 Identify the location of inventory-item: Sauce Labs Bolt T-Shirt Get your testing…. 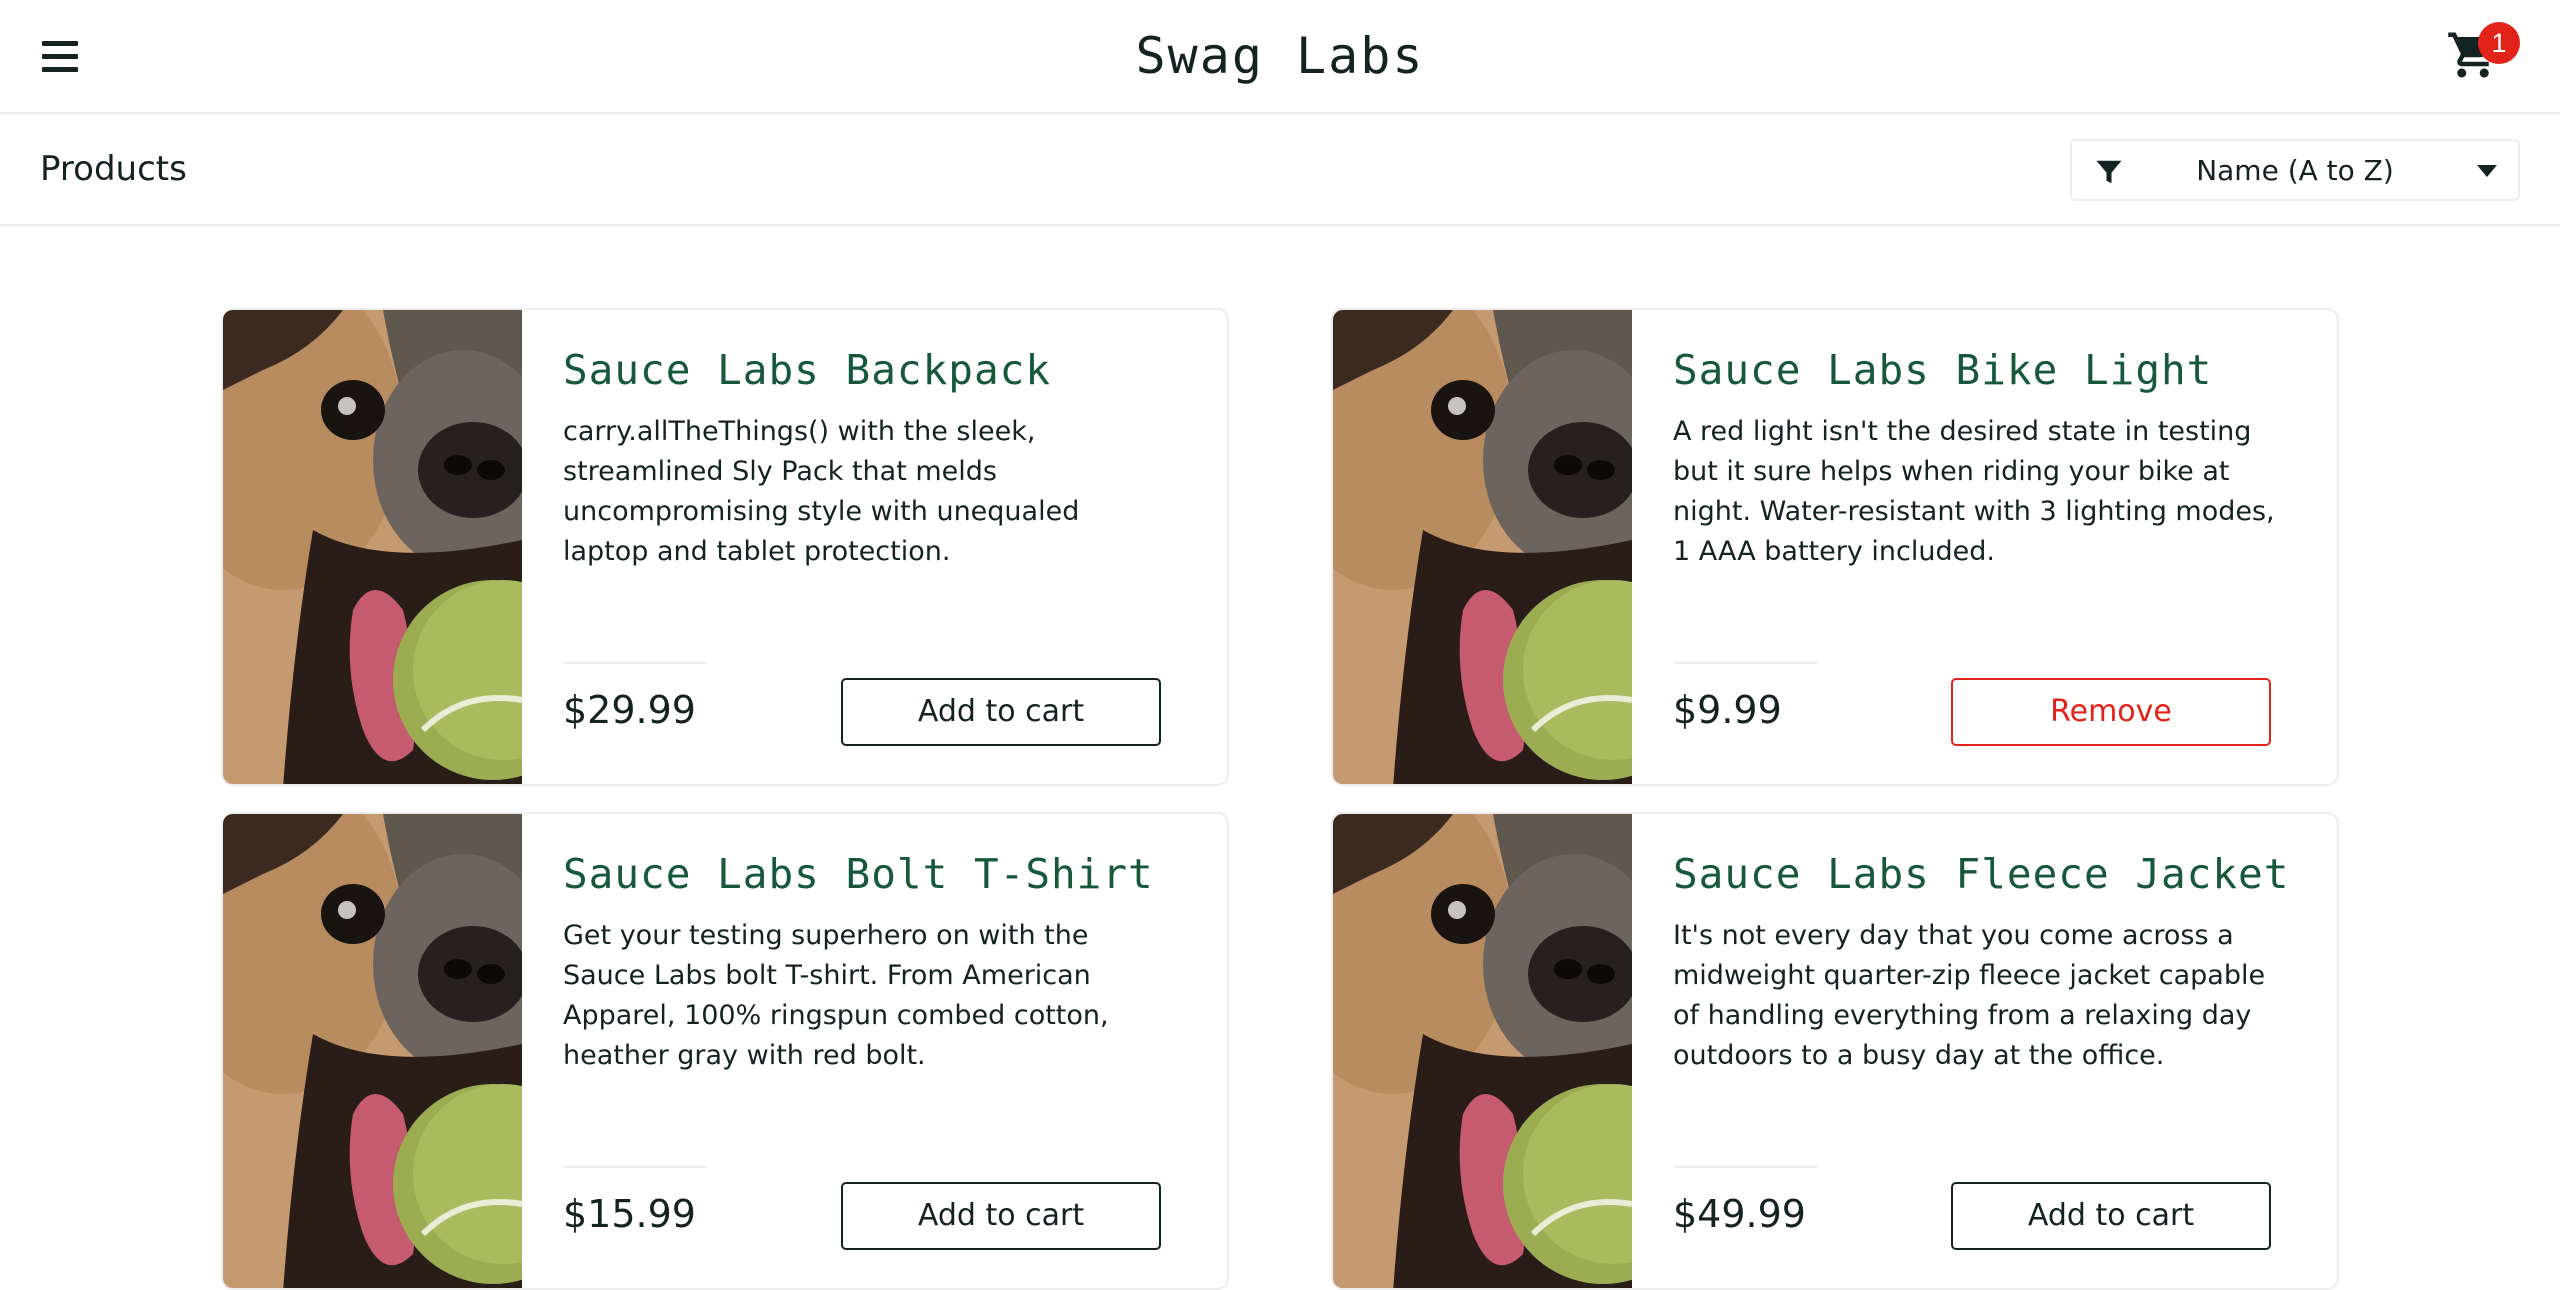
(725, 1051).